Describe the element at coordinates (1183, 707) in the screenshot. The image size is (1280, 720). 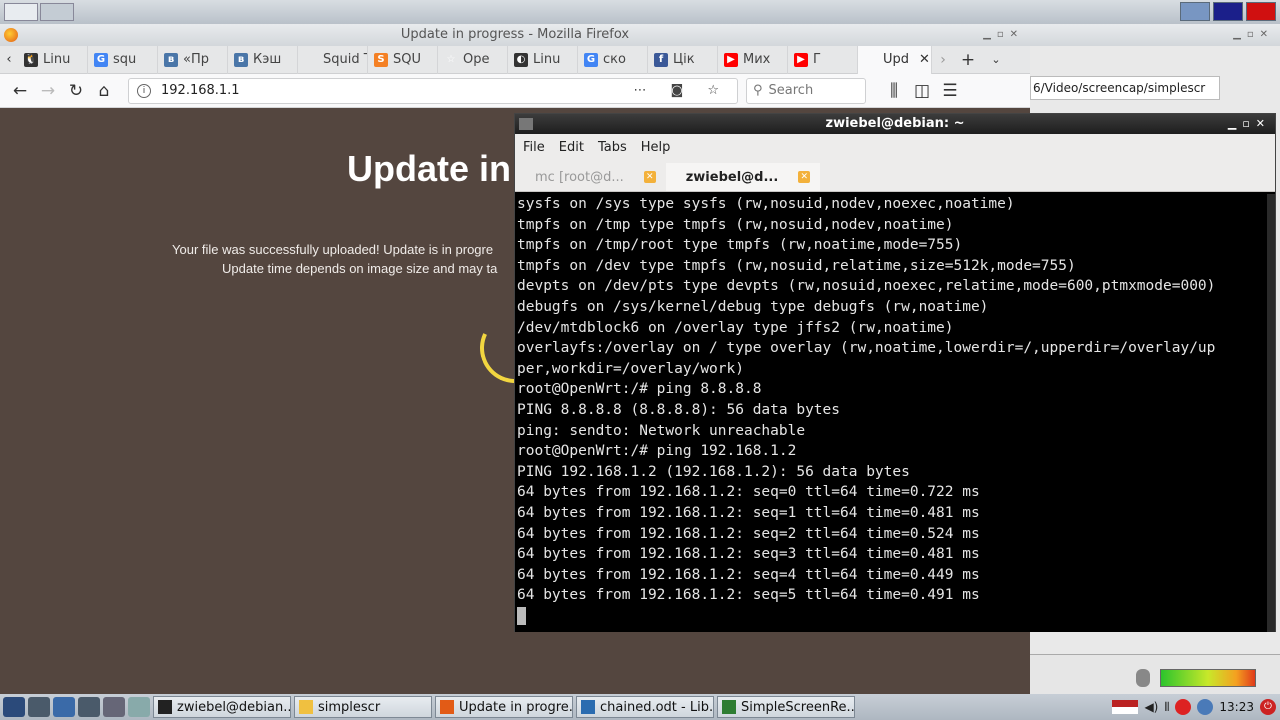
I see `record-icon` at that location.